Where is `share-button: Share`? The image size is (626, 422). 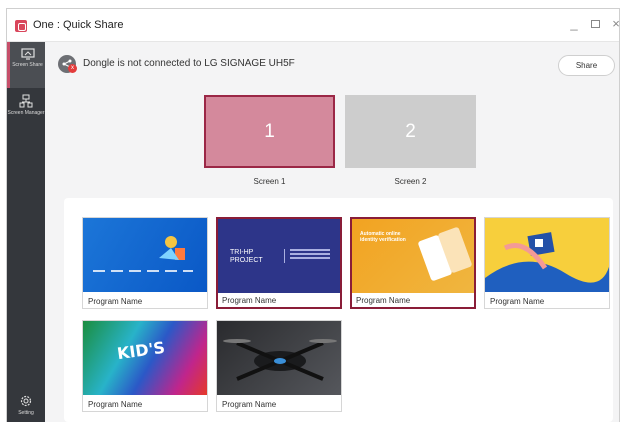
share-button: Share is located at coordinates (586, 65).